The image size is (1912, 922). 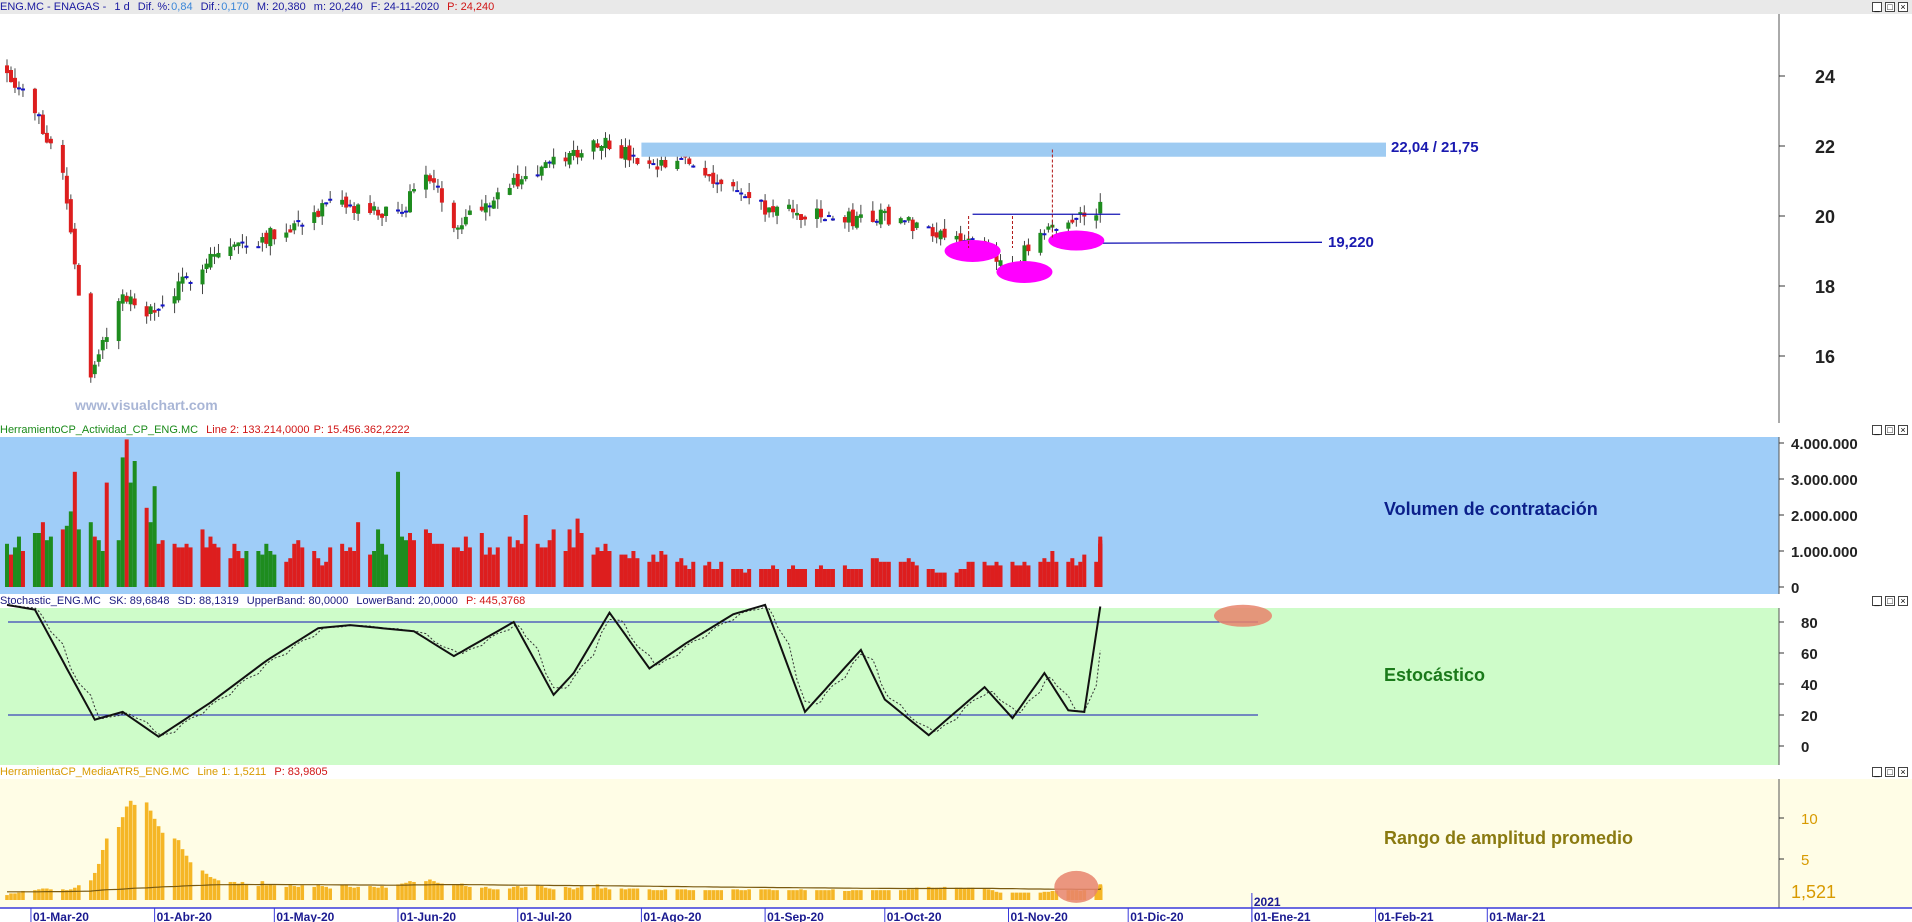 What do you see at coordinates (1013, 149) in the screenshot?
I see `resistance-band` at bounding box center [1013, 149].